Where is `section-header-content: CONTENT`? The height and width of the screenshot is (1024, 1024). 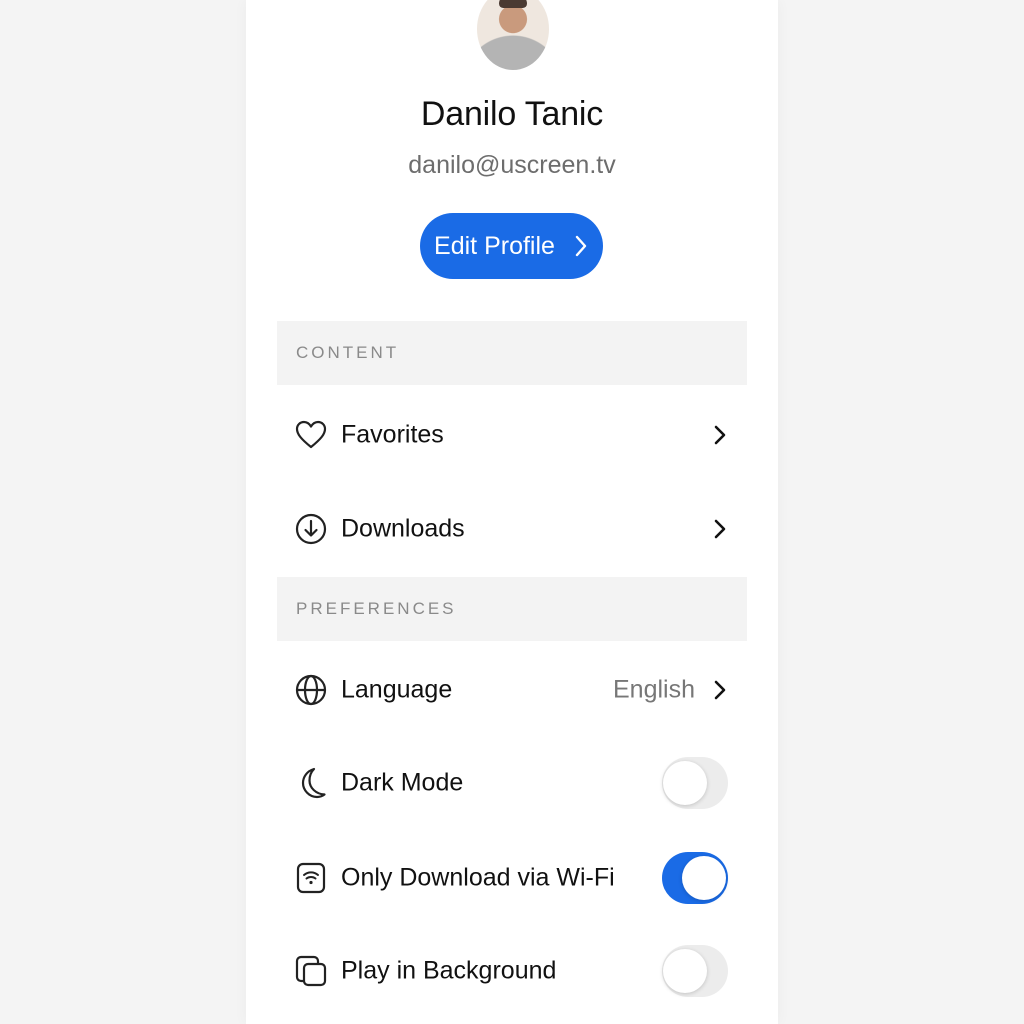
section-header-content: CONTENT is located at coordinates (512, 353).